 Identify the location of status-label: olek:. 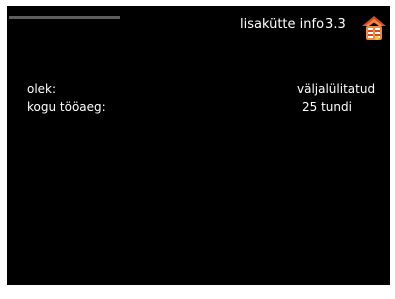
(42, 89).